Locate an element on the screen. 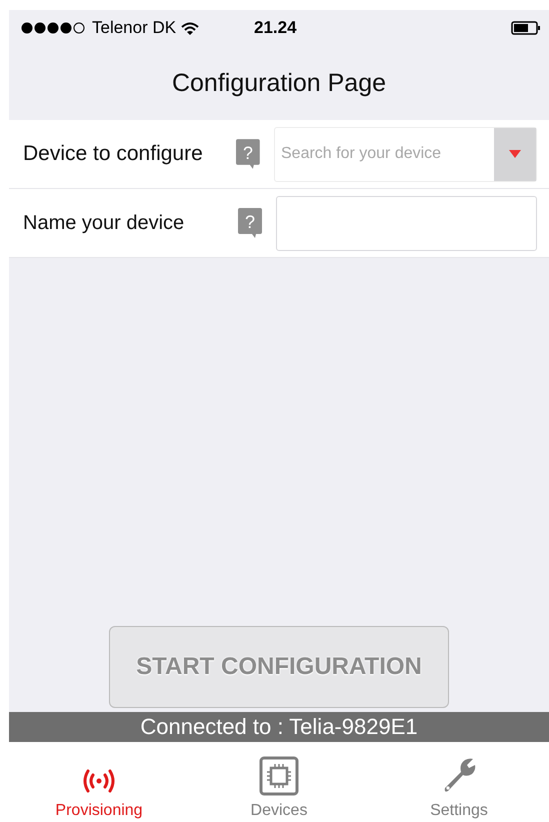 This screenshot has width=549, height=822. tab: Devices is located at coordinates (279, 782).